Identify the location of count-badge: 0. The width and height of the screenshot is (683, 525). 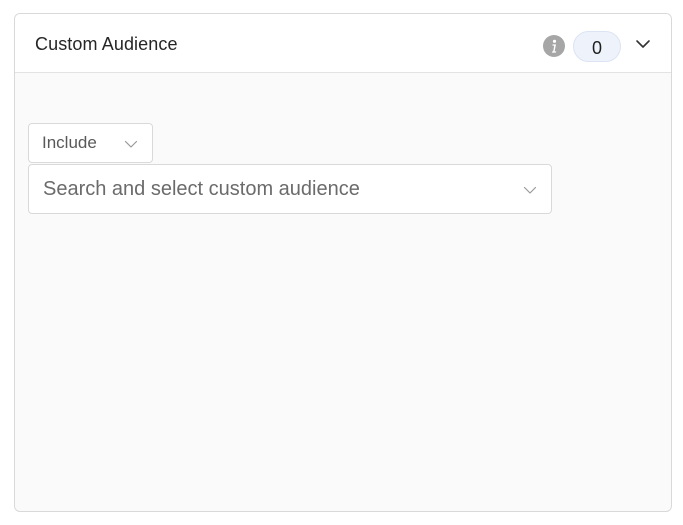
(597, 46).